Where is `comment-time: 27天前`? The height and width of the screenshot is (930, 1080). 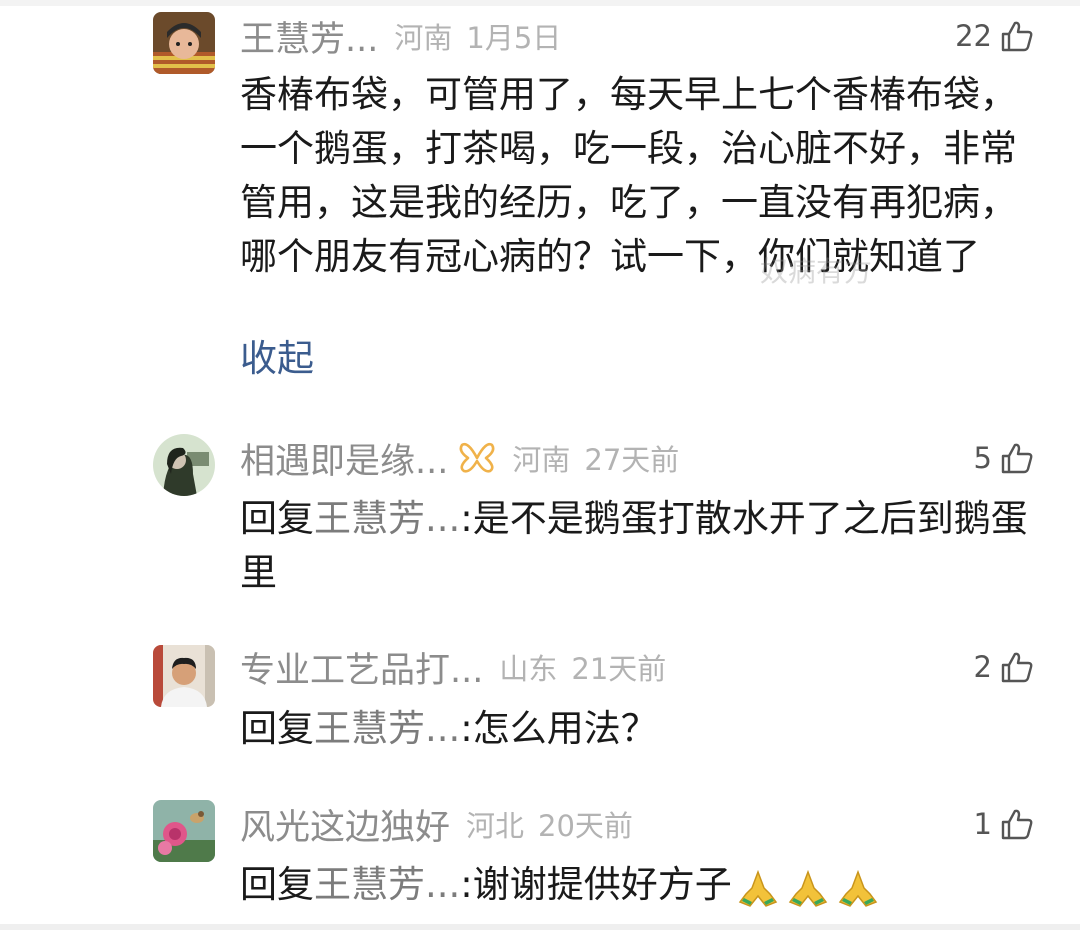
comment-time: 27天前 is located at coordinates (632, 460).